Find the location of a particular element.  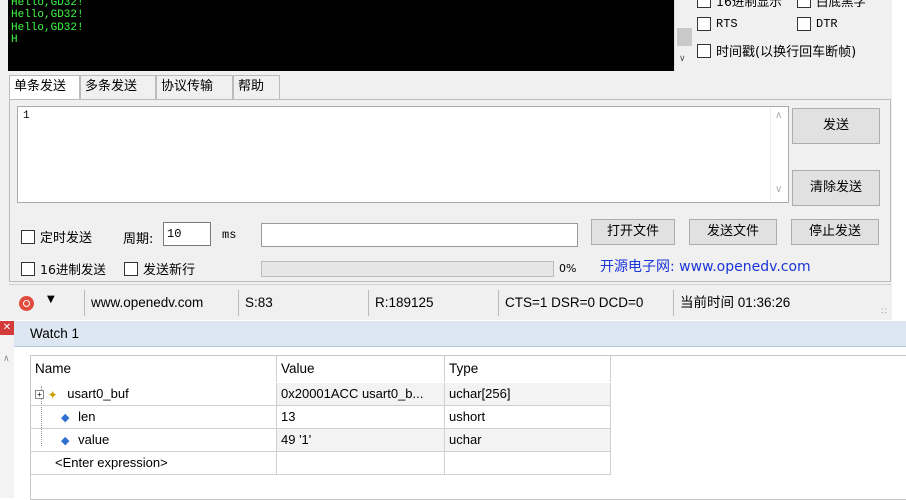

close-icon: ✕ is located at coordinates (7, 328).